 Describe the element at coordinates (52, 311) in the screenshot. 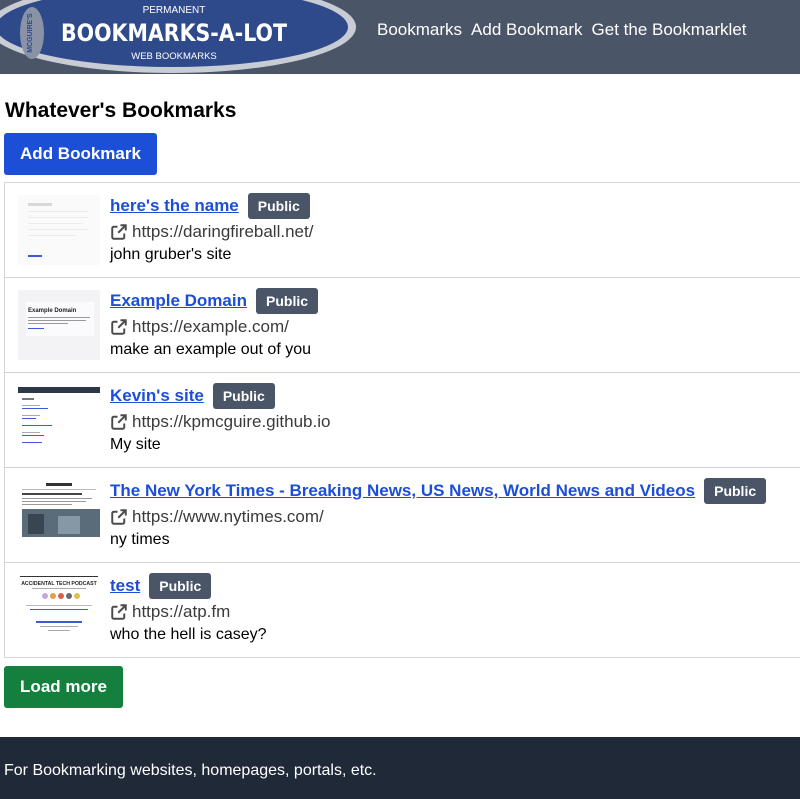

I see `example-domain-thumbnail-text: Example Domain` at that location.